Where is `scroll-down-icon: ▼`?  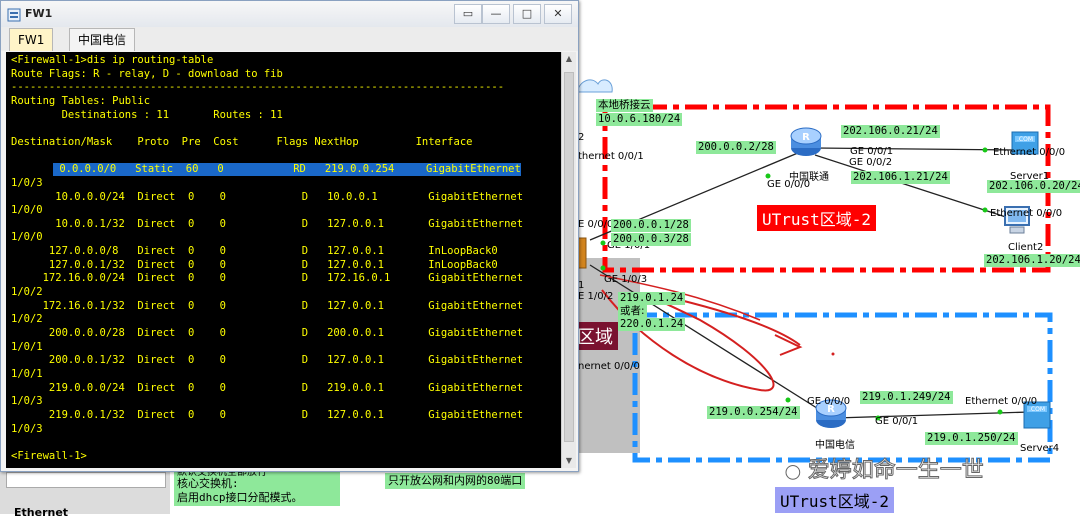 scroll-down-icon: ▼ is located at coordinates (569, 461).